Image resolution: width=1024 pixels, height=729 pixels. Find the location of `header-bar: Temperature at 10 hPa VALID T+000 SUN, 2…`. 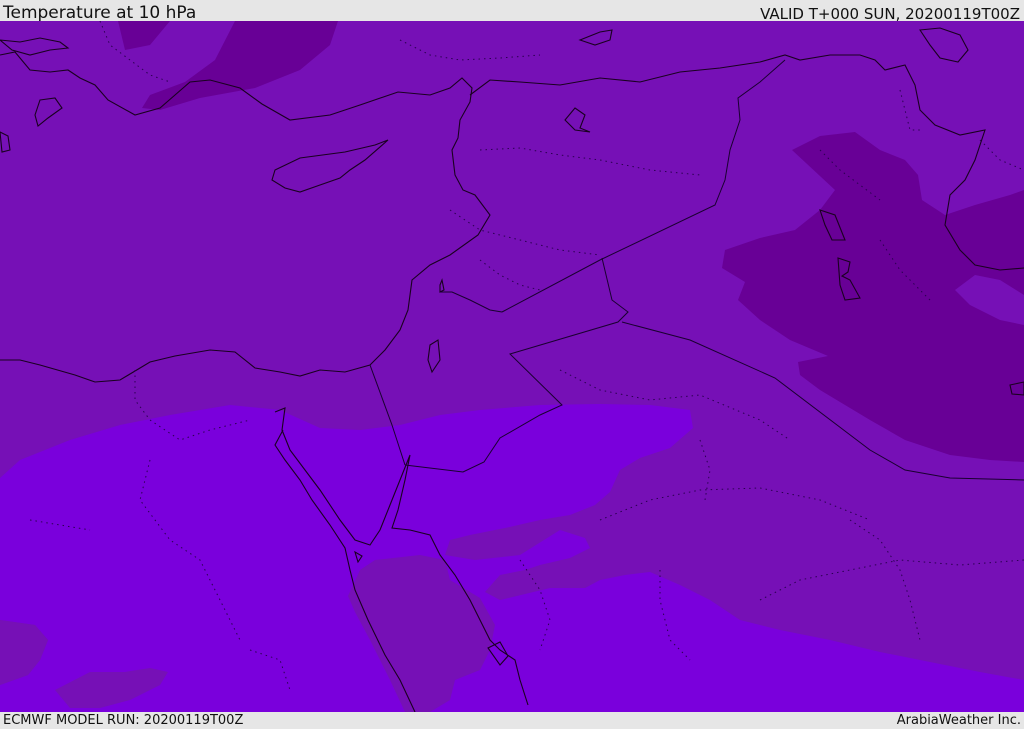

header-bar: Temperature at 10 hPa VALID T+000 SUN, 2… is located at coordinates (512, 11).